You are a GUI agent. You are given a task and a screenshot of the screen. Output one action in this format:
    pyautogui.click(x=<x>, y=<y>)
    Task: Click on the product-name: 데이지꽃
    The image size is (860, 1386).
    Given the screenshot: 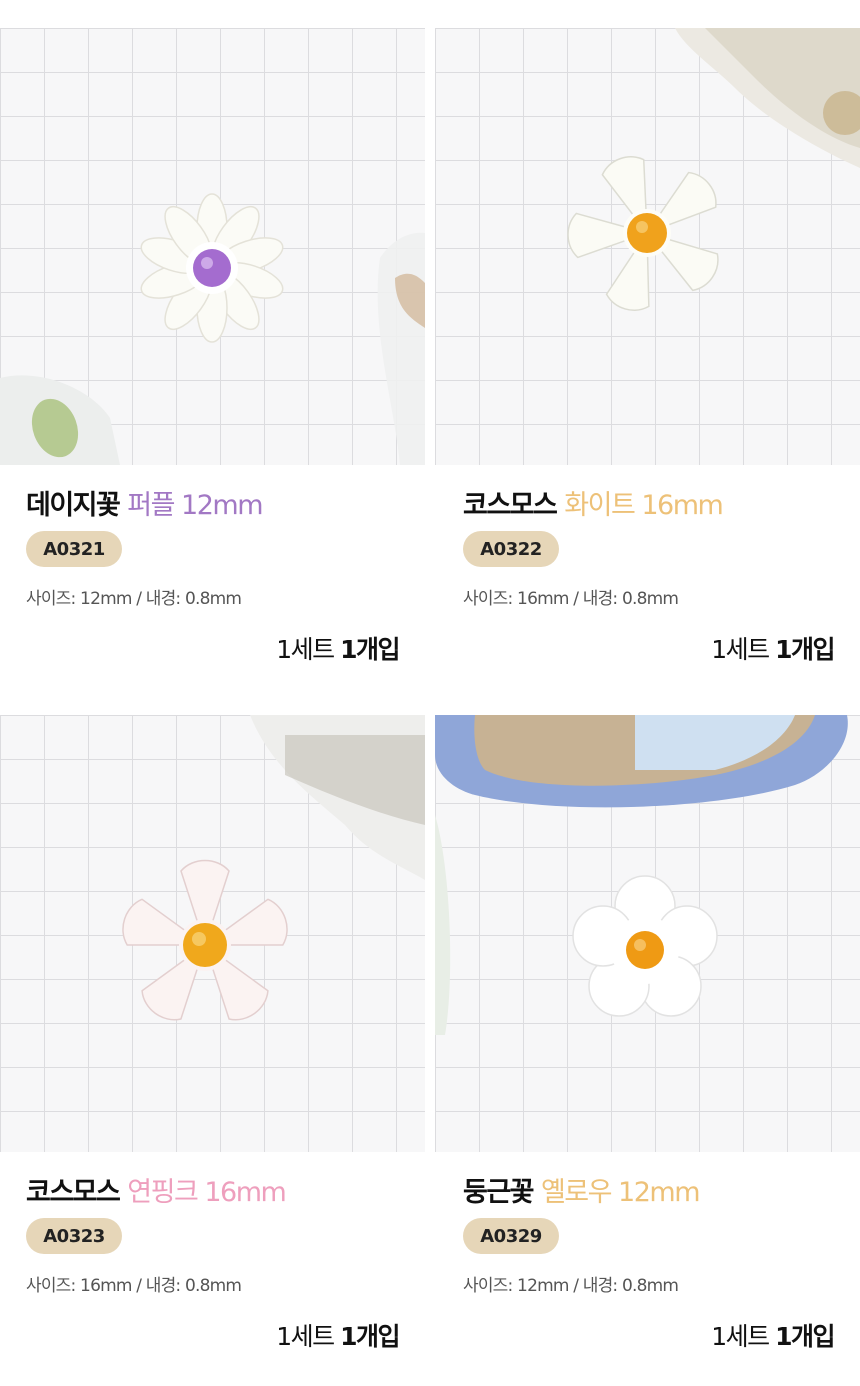 What is the action you would take?
    pyautogui.click(x=73, y=505)
    